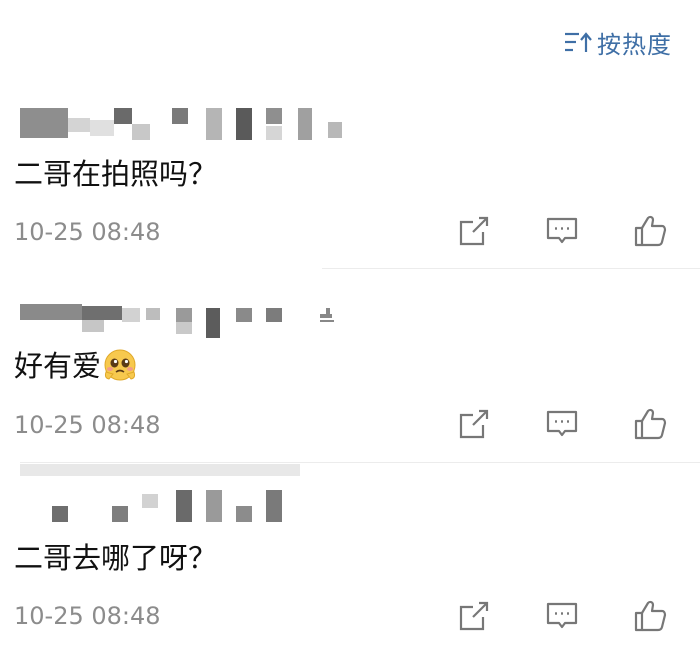  I want to click on comment-text-content: 好有爱, so click(58, 366).